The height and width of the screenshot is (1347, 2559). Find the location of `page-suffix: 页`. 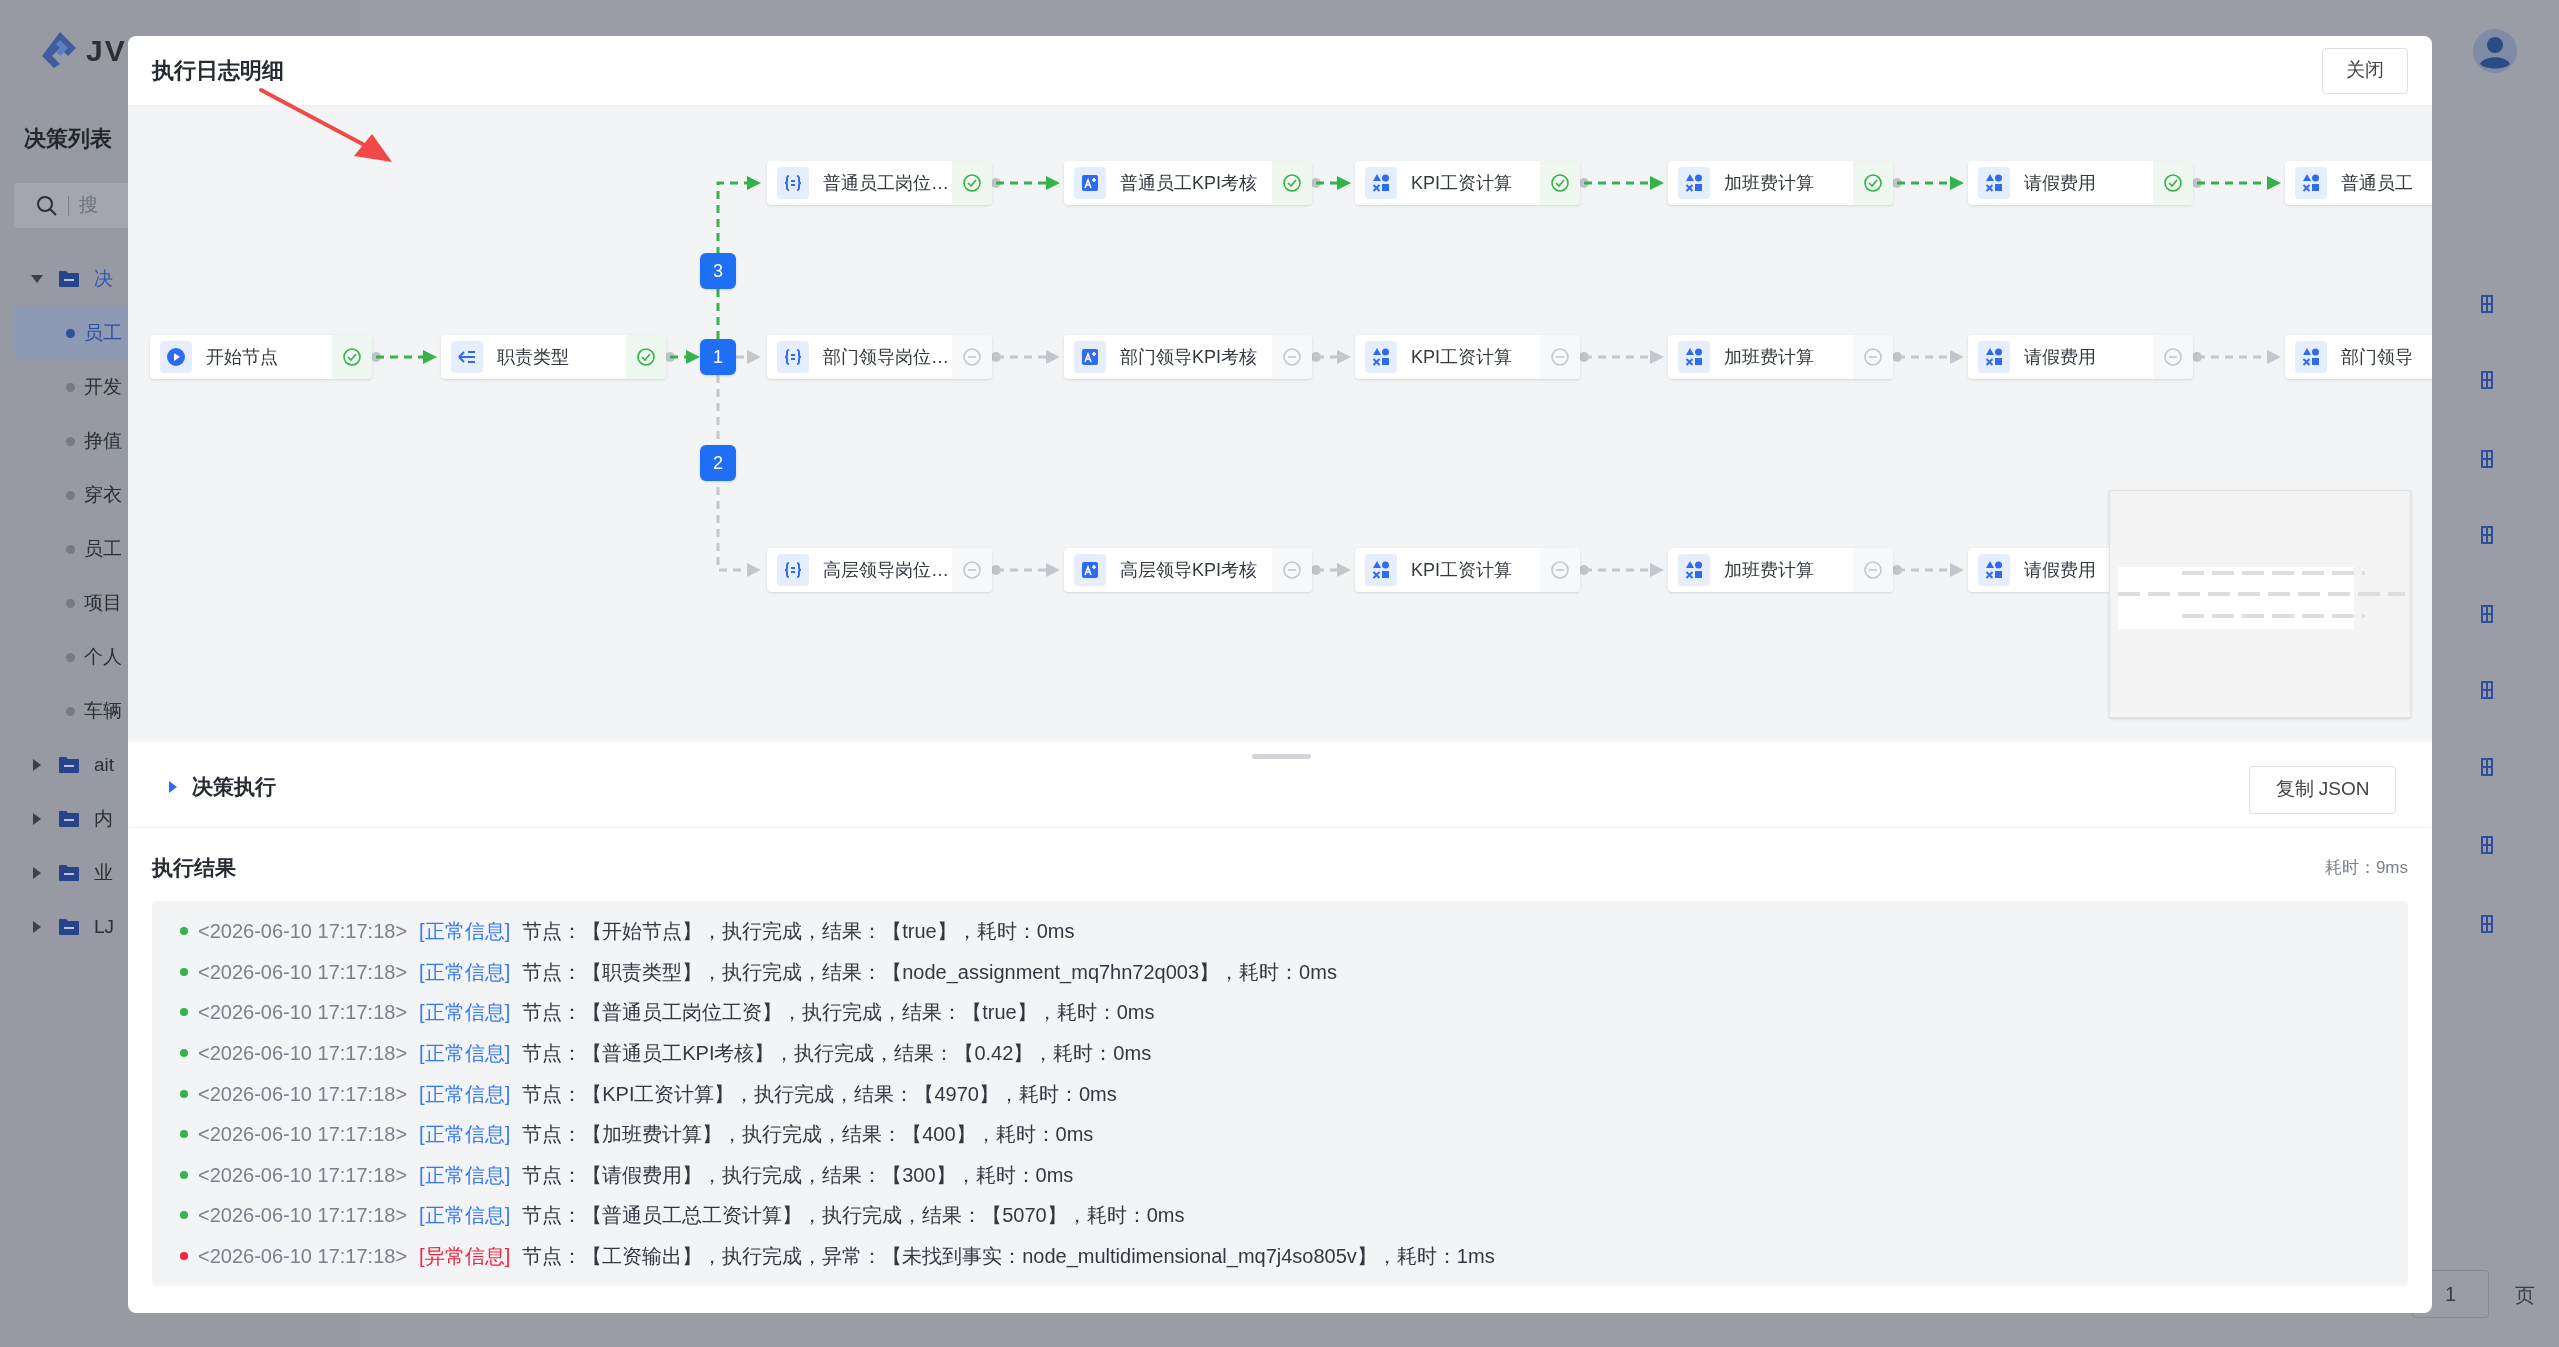

page-suffix: 页 is located at coordinates (2525, 1295).